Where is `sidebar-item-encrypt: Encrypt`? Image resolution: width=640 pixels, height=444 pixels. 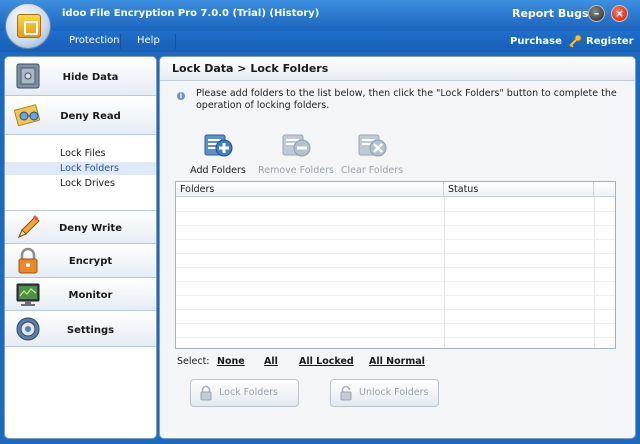
sidebar-item-encrypt: Encrypt is located at coordinates (80, 261).